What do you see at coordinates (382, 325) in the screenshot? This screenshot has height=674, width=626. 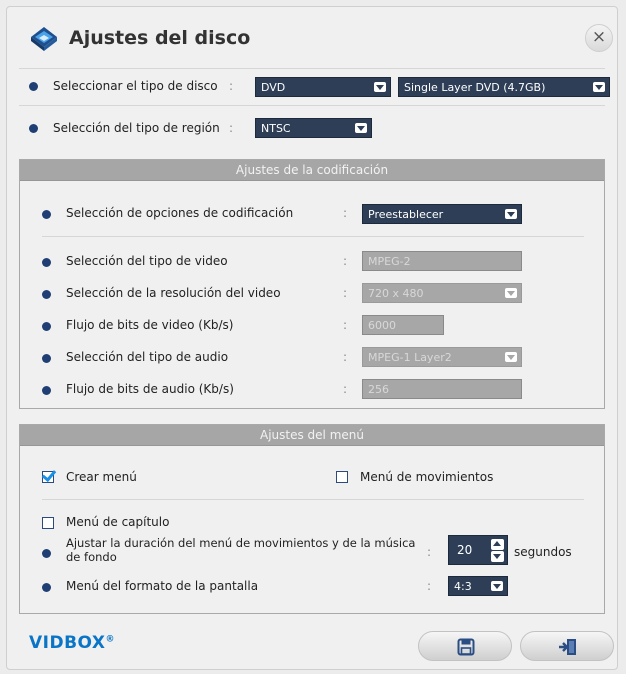 I see `video-bitrate-value: 6000` at bounding box center [382, 325].